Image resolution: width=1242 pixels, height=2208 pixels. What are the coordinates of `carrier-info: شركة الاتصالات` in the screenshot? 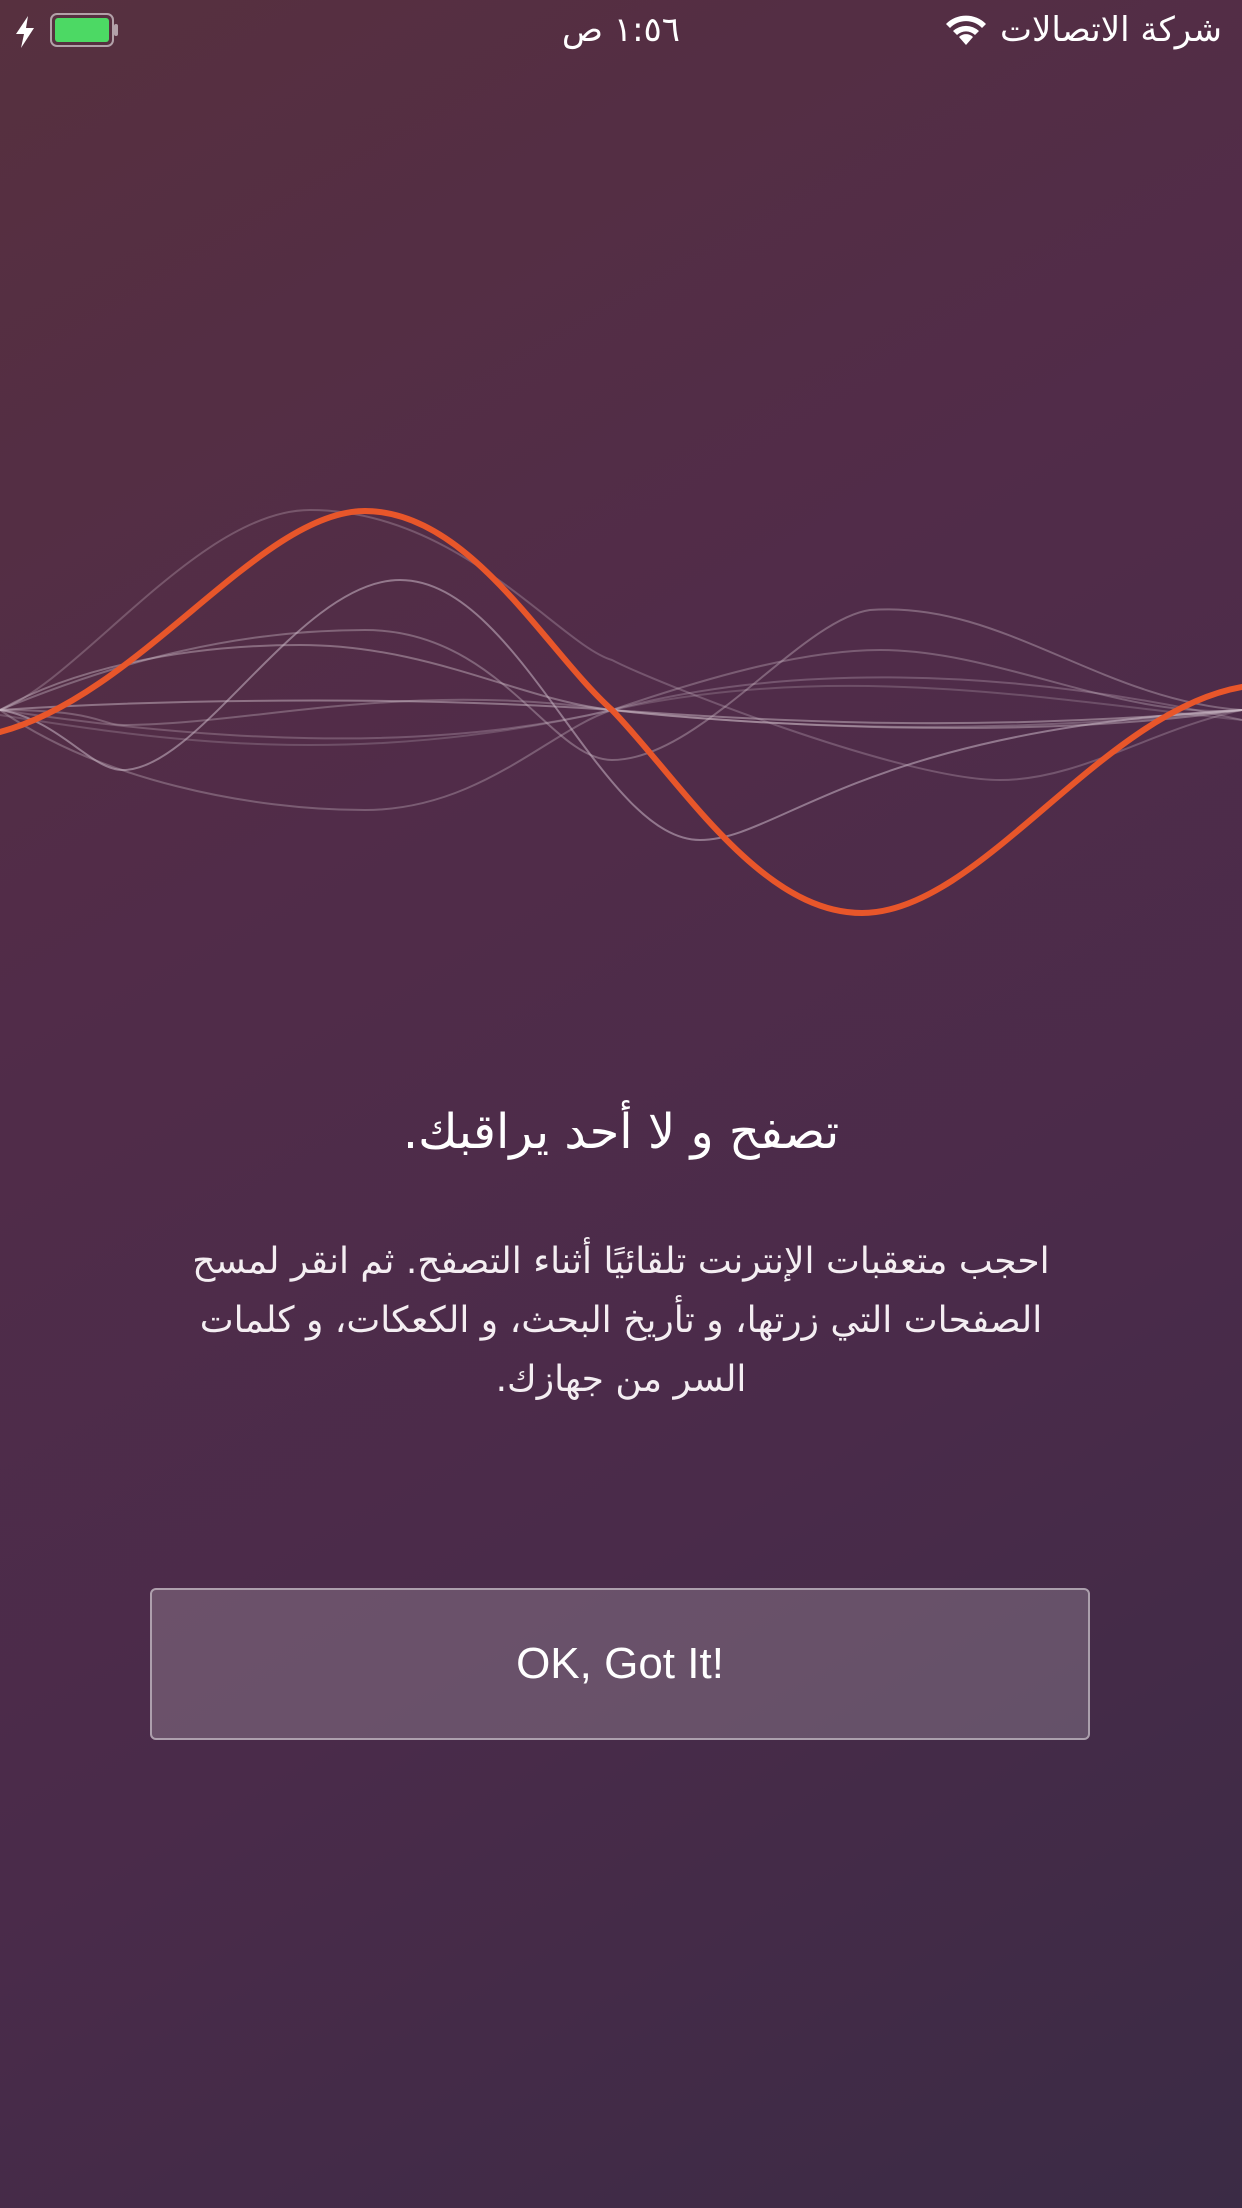 It's located at (1083, 30).